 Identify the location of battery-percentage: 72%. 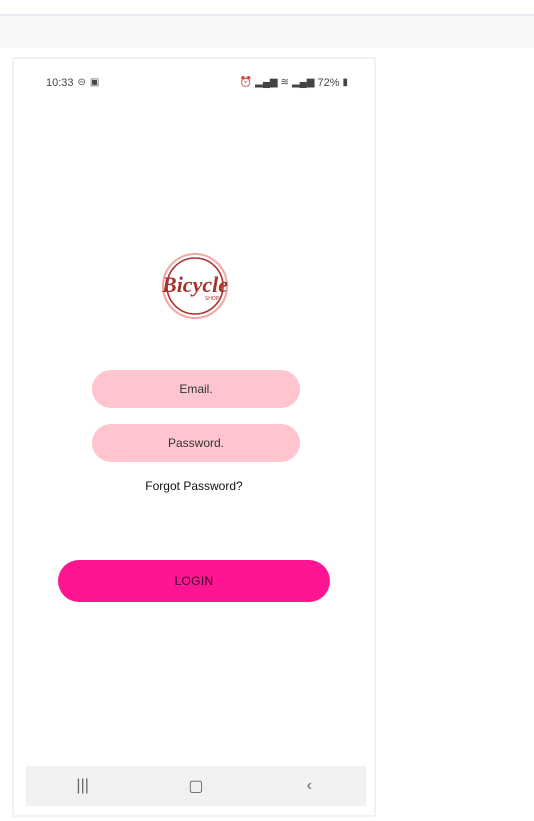
(328, 83).